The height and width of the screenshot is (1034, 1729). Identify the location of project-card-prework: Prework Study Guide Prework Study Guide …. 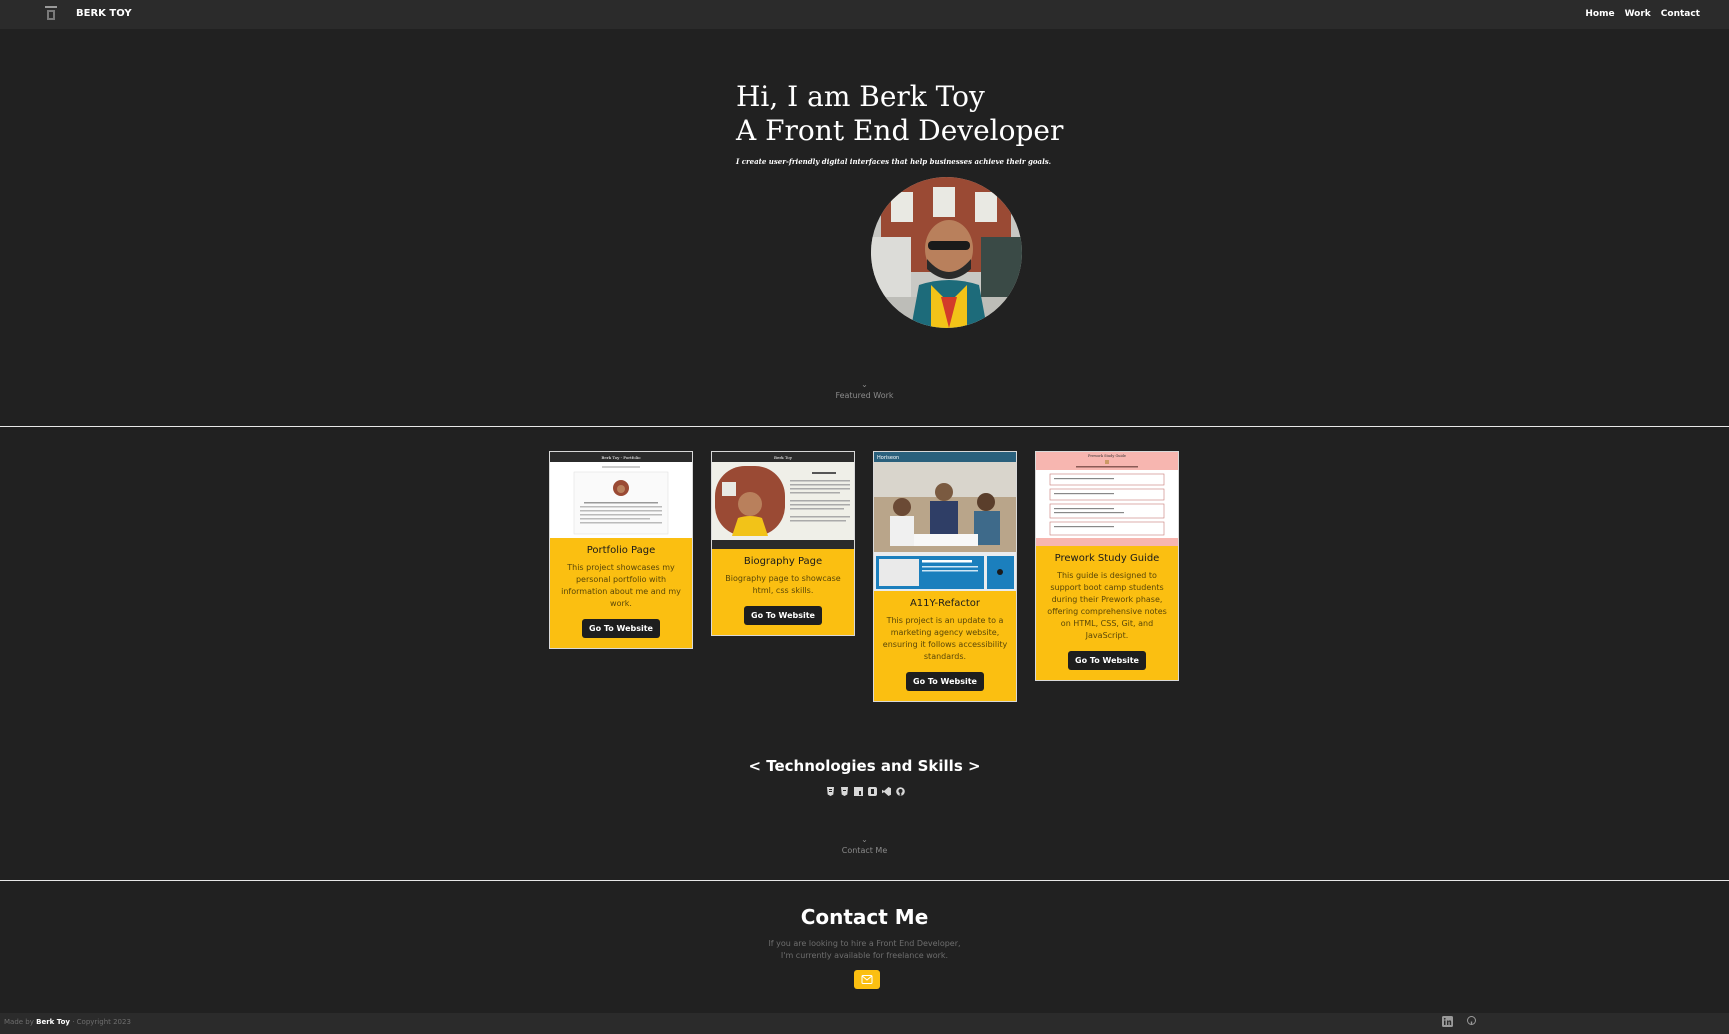
(1107, 566).